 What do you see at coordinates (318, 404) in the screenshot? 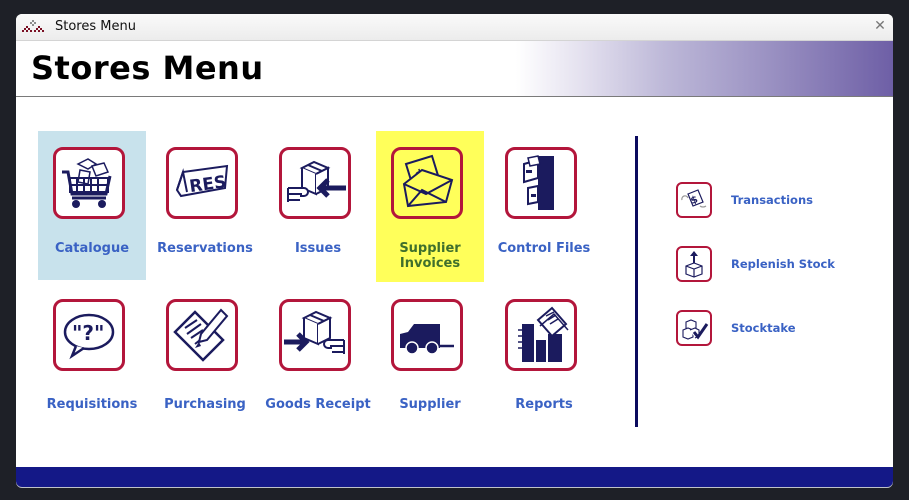
I see `tile-label: Goods Receipt` at bounding box center [318, 404].